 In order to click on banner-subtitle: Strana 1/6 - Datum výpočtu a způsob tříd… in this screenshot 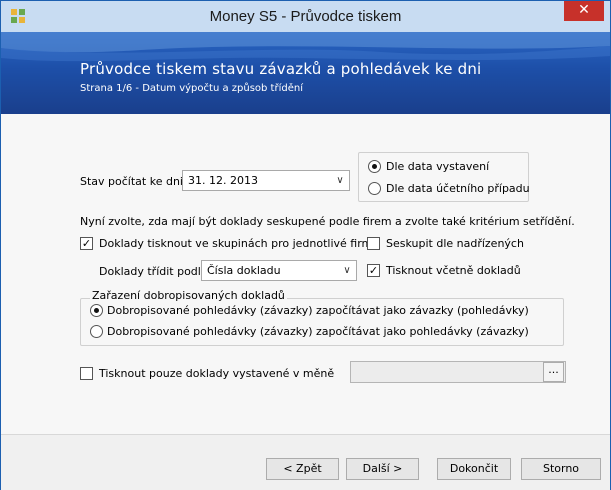, I will do `click(191, 88)`.